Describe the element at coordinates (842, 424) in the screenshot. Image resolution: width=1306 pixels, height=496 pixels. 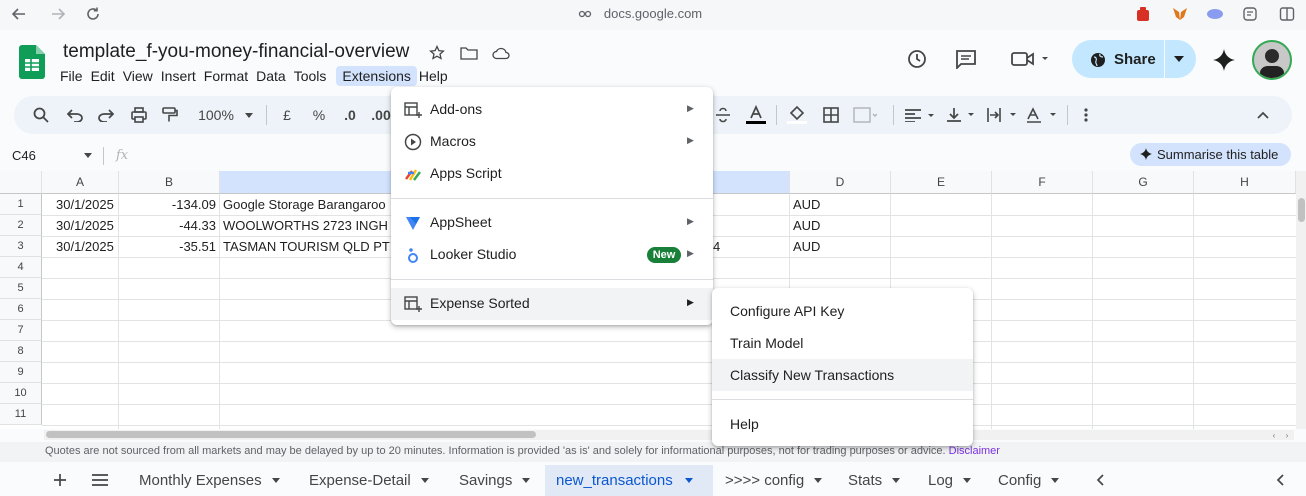
I see `submenu-item-help: Help` at that location.